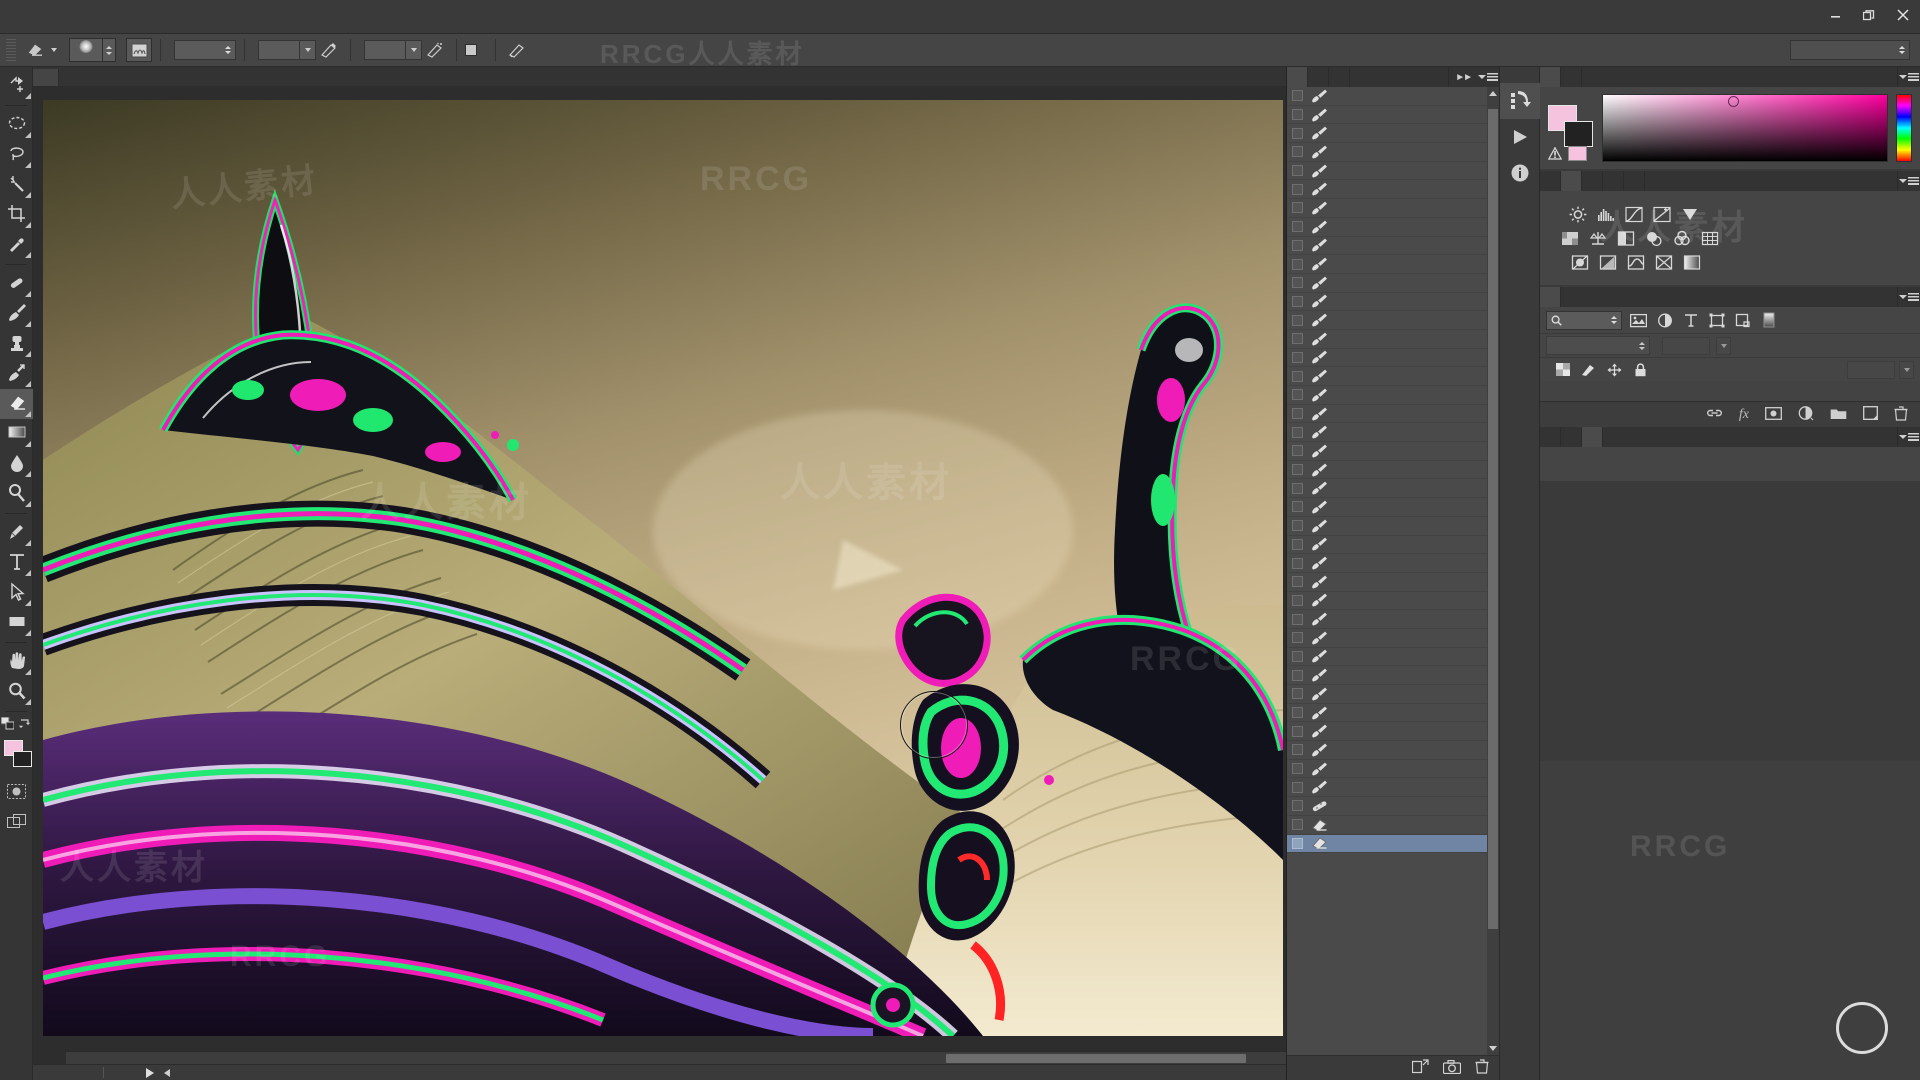 The width and height of the screenshot is (1920, 1080). I want to click on status-options-icon, so click(167, 1072).